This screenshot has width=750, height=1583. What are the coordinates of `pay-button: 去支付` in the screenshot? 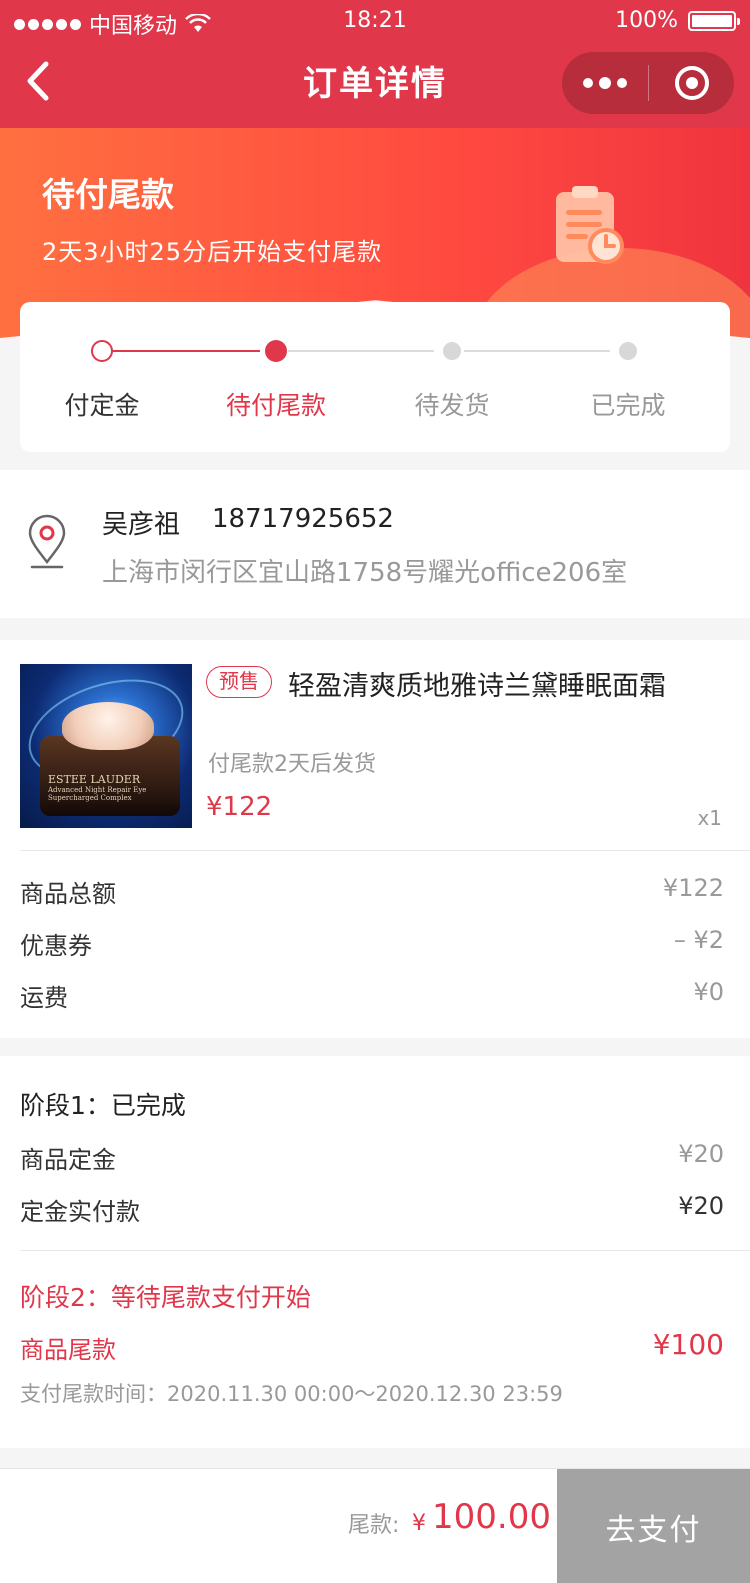 It's located at (653, 1526).